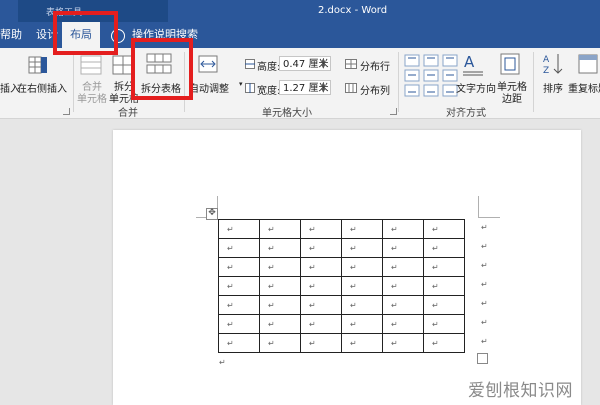  Describe the element at coordinates (269, 91) in the screenshot. I see `width-label: 宽度:` at that location.